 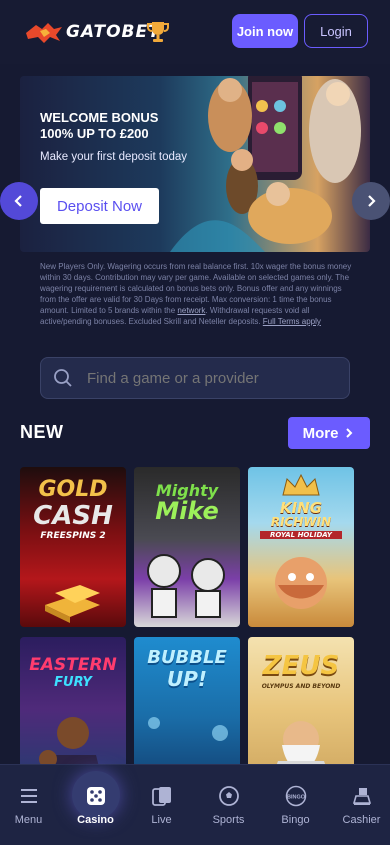 What do you see at coordinates (301, 583) in the screenshot?
I see `king-character-image` at bounding box center [301, 583].